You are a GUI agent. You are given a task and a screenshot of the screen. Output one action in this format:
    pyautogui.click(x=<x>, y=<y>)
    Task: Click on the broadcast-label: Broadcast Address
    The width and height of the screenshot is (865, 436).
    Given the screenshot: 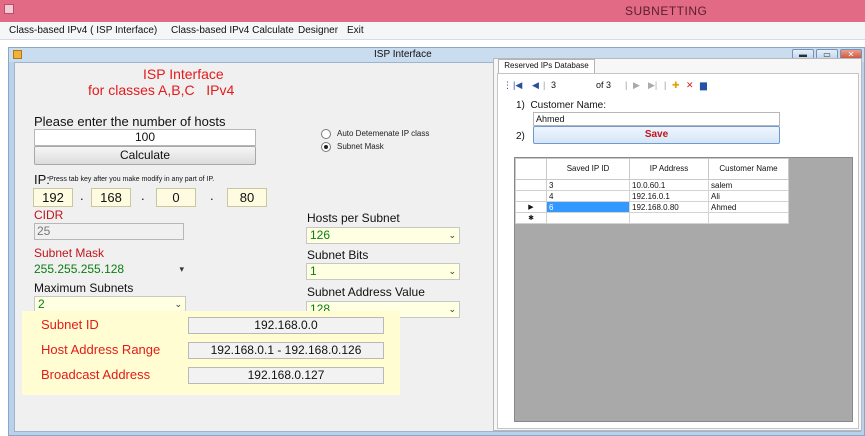 What is the action you would take?
    pyautogui.click(x=96, y=374)
    